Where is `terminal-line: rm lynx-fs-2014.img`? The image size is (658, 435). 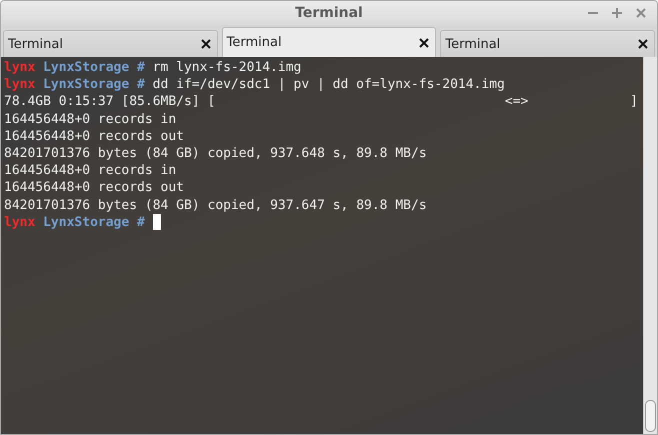
terminal-line: rm lynx-fs-2014.img is located at coordinates (227, 67).